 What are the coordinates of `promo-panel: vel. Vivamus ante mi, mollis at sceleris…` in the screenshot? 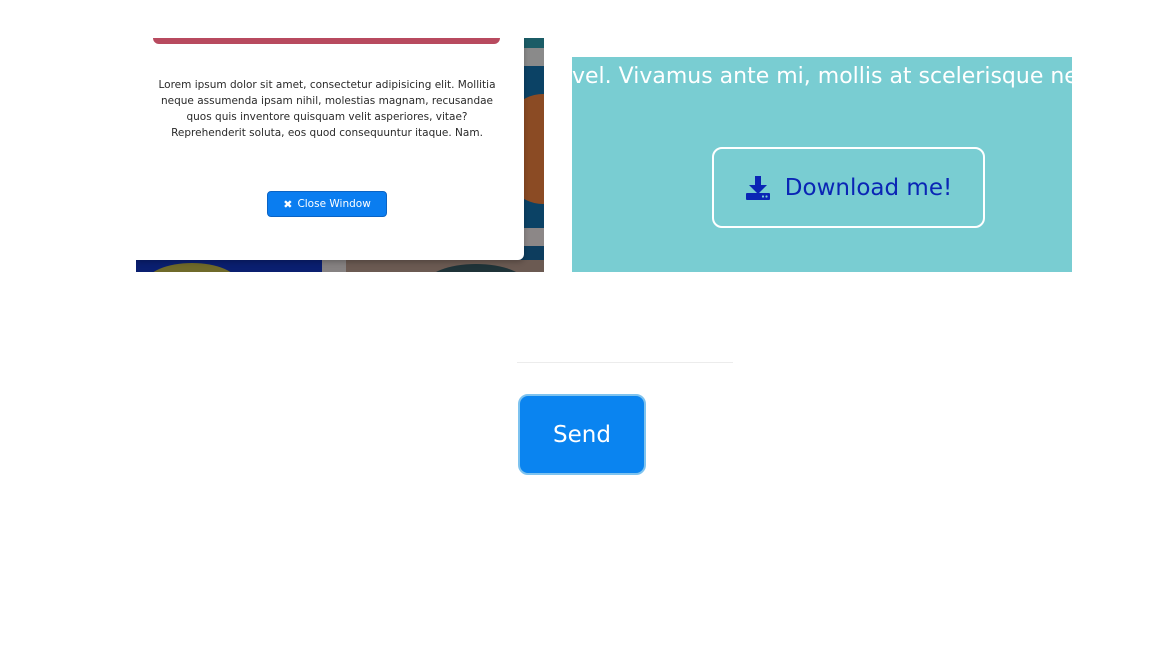 It's located at (822, 164).